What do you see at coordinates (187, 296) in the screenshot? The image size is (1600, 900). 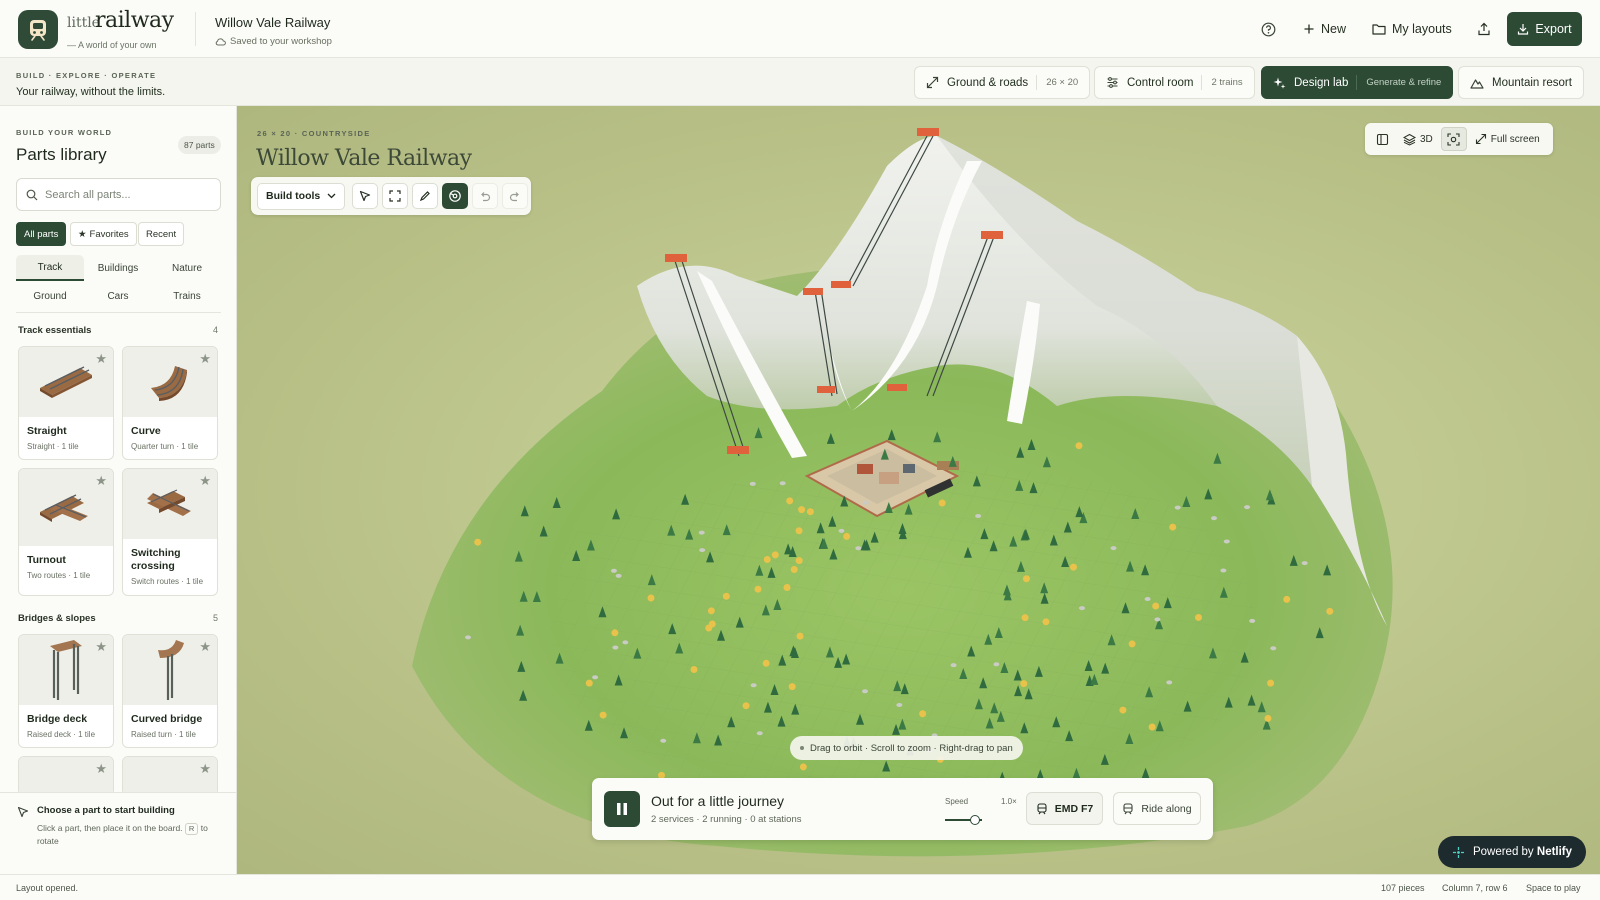 I see `category-trains: Trains` at bounding box center [187, 296].